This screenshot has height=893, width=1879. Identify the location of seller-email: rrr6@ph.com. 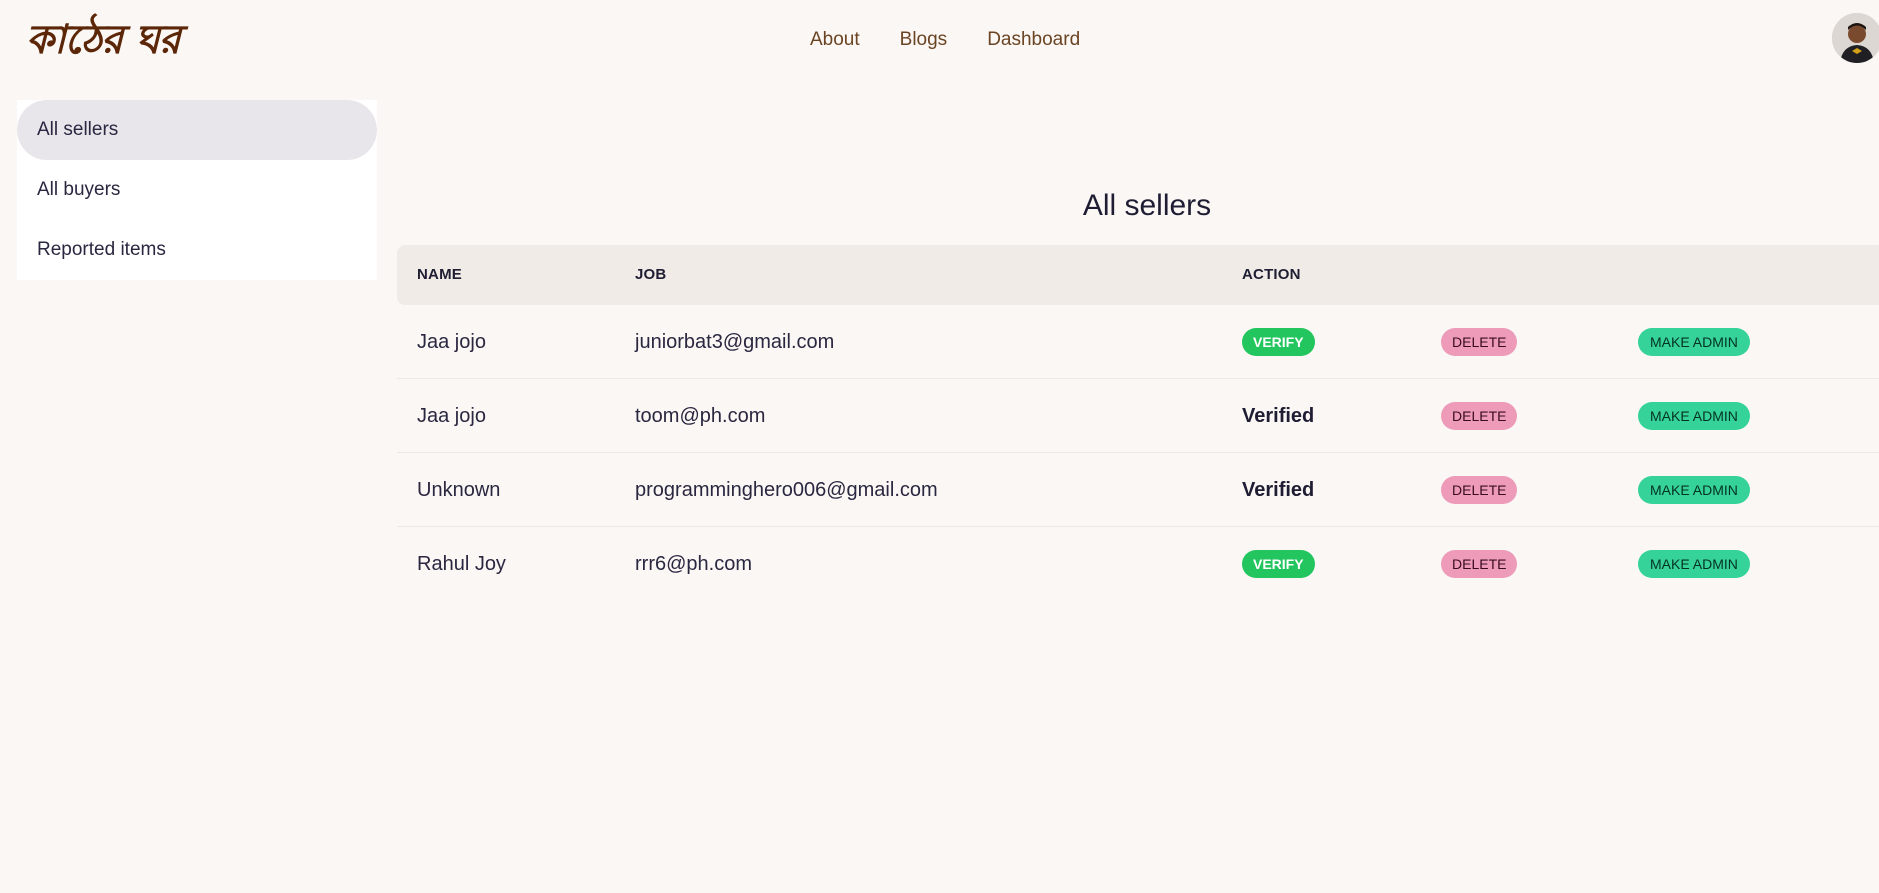
(693, 563).